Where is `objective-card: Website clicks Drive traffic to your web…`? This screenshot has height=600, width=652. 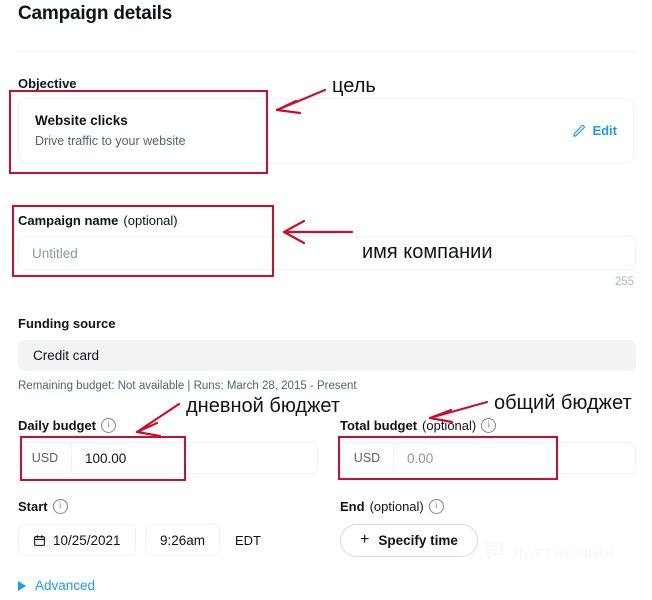 objective-card: Website clicks Drive traffic to your web… is located at coordinates (326, 131).